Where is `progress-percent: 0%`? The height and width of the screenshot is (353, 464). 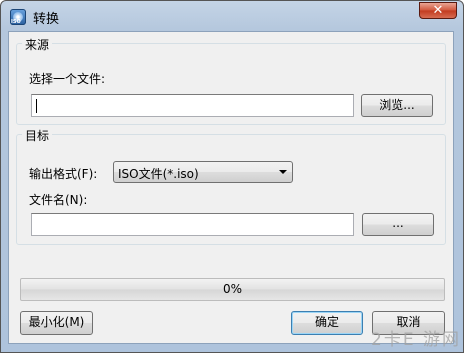 progress-percent: 0% is located at coordinates (232, 289).